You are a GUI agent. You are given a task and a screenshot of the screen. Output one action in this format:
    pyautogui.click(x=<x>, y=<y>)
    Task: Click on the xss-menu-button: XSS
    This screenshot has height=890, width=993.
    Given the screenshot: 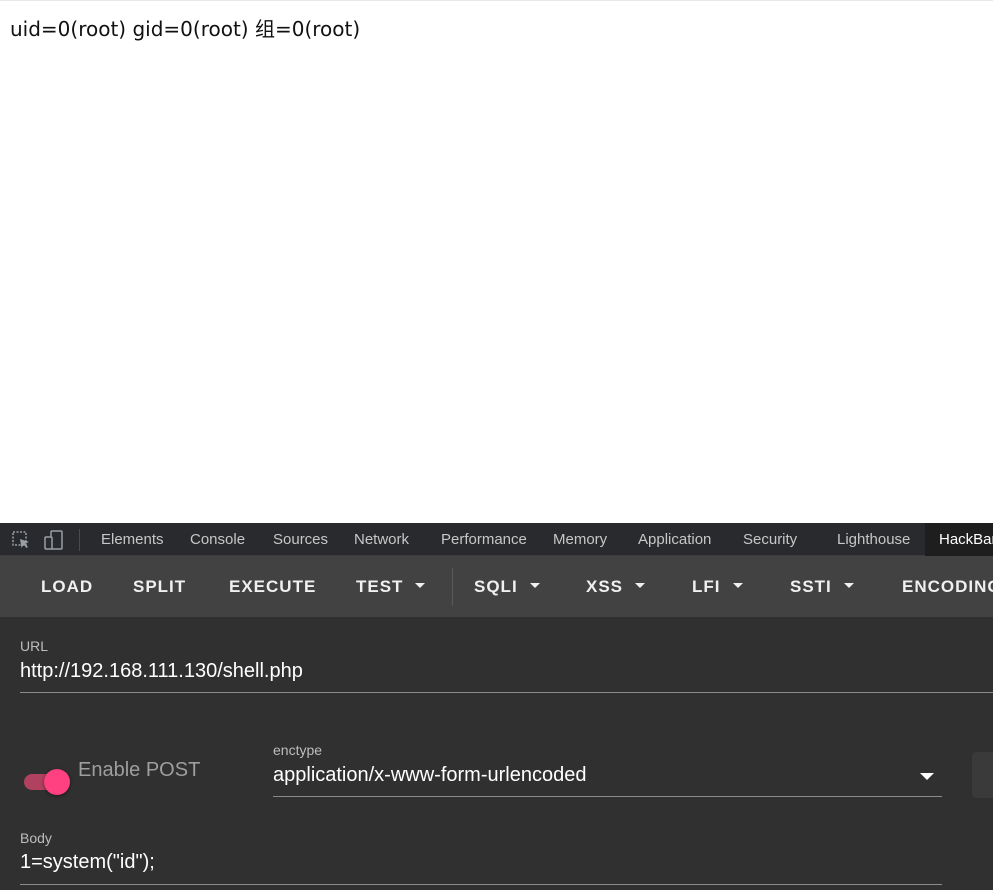 What is the action you would take?
    pyautogui.click(x=616, y=586)
    